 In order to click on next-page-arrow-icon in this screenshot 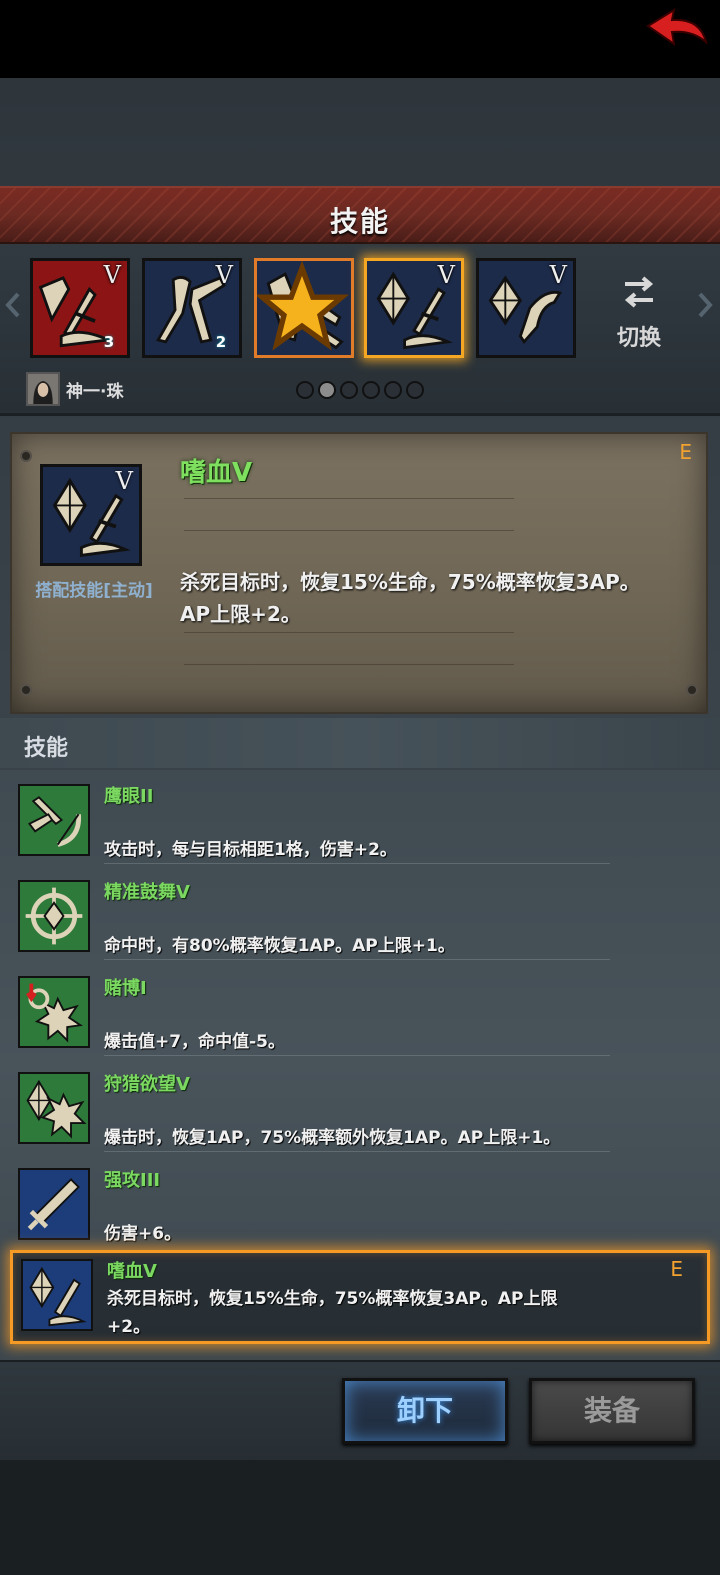, I will do `click(705, 305)`.